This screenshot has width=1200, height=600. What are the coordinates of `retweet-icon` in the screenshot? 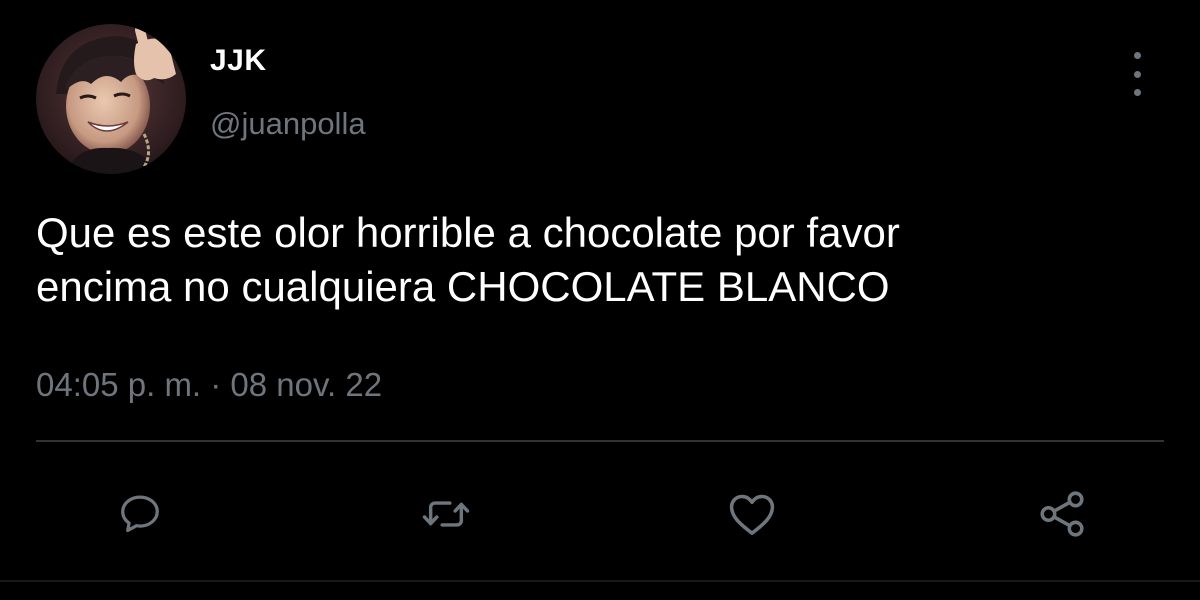 It's located at (446, 514).